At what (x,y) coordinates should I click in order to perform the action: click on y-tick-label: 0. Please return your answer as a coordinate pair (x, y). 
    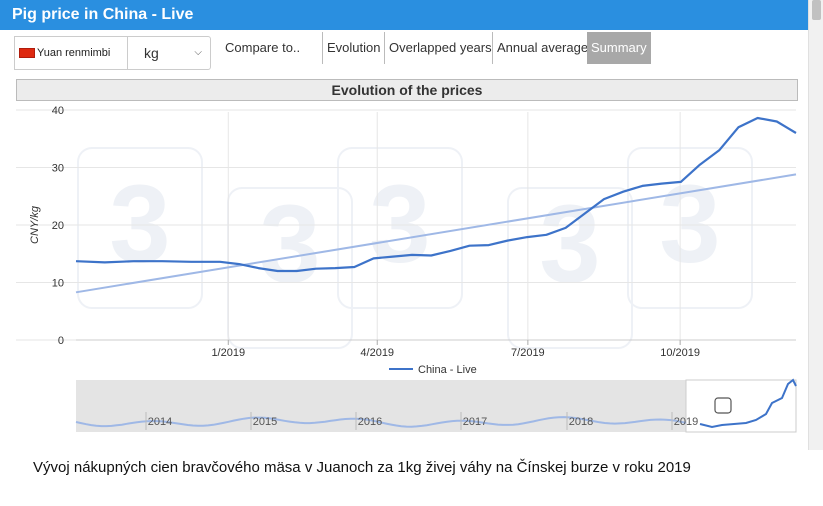
    Looking at the image, I should click on (61, 341).